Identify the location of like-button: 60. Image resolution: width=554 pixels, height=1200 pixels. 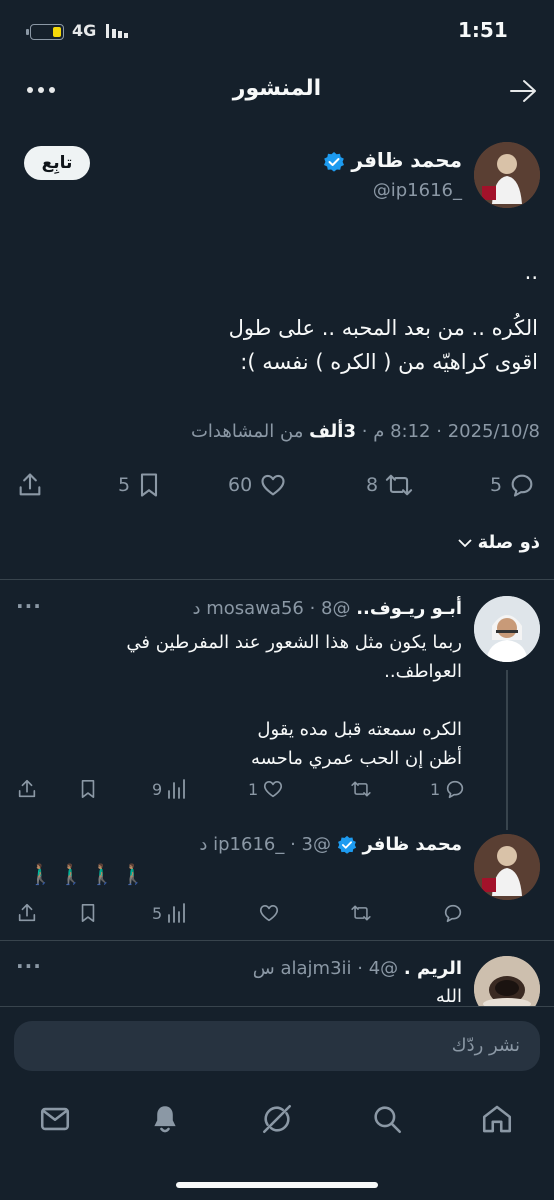
(258, 485).